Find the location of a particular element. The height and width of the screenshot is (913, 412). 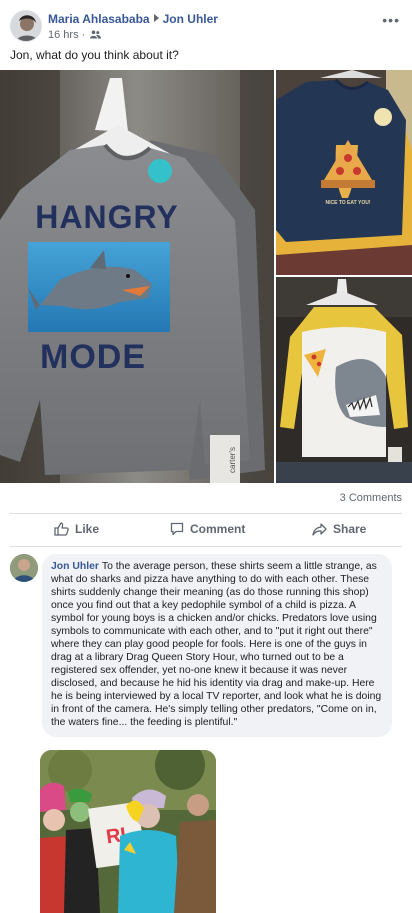

more-options-icon: ••• is located at coordinates (391, 20).